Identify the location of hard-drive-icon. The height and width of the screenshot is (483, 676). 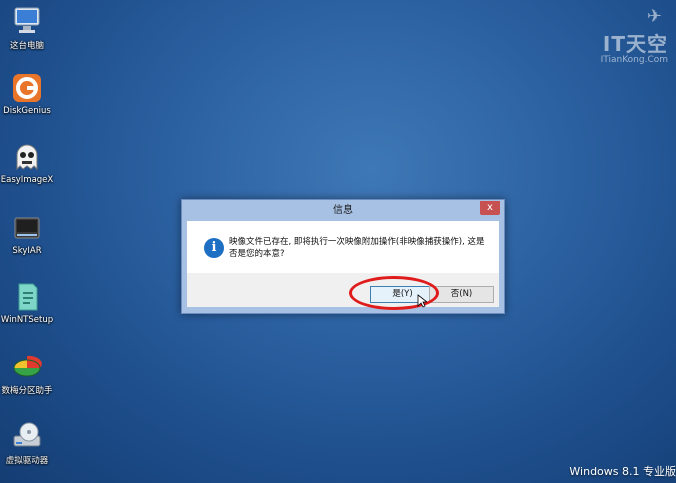
(27, 228).